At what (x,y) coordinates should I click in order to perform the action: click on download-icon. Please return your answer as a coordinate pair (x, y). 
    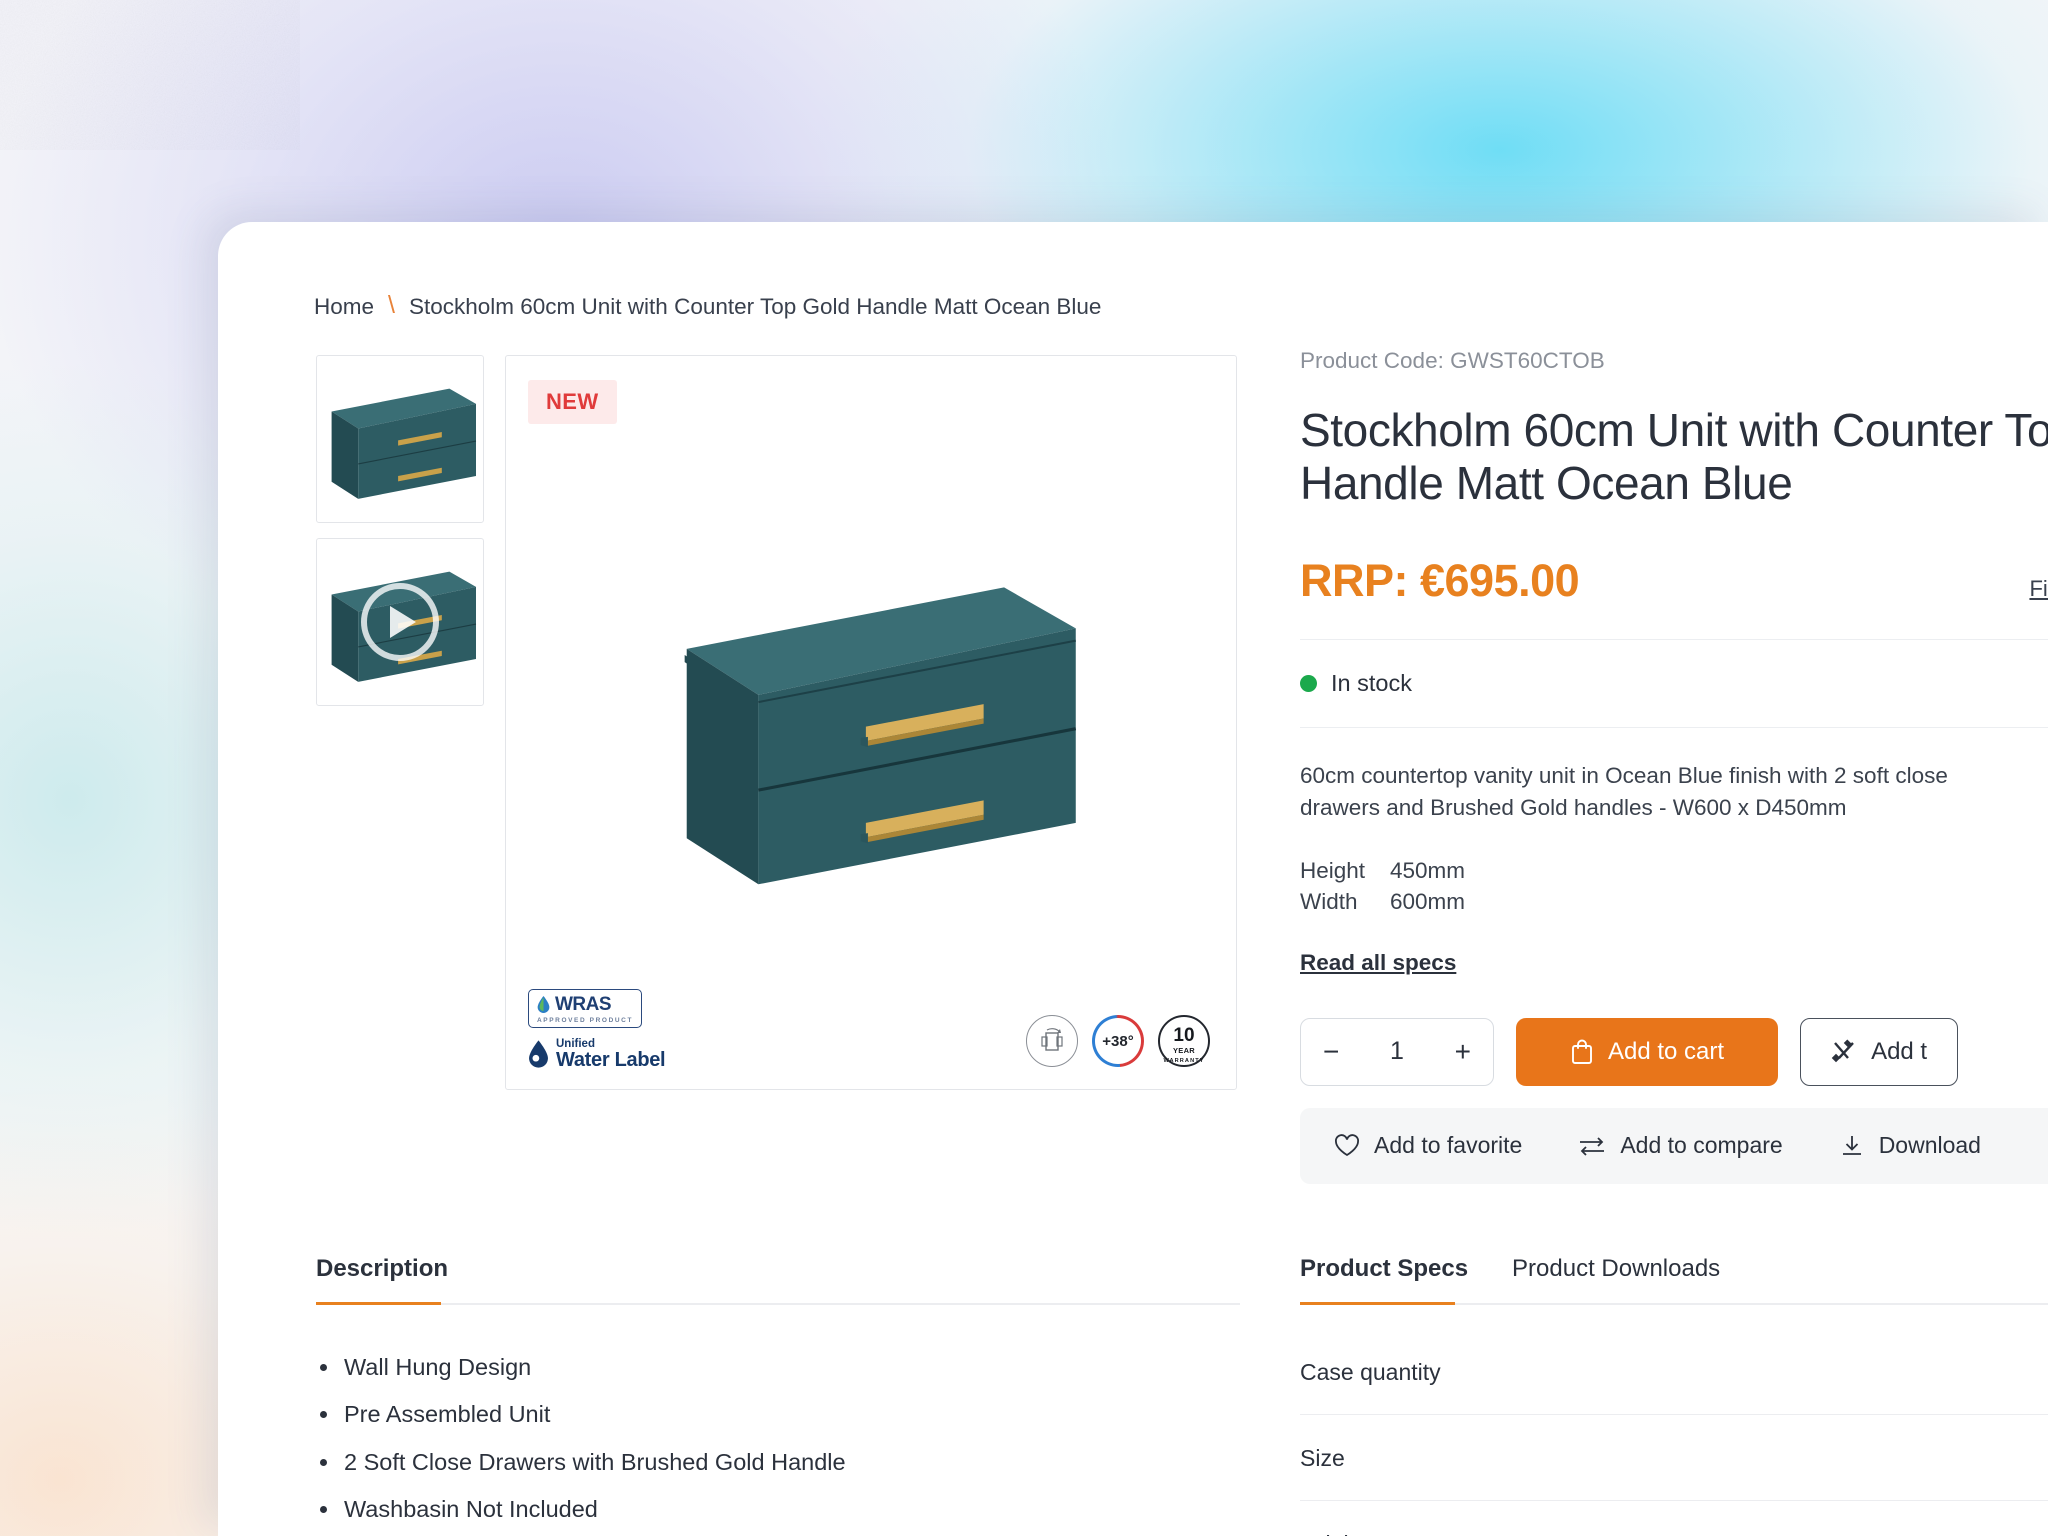
    Looking at the image, I should click on (1851, 1145).